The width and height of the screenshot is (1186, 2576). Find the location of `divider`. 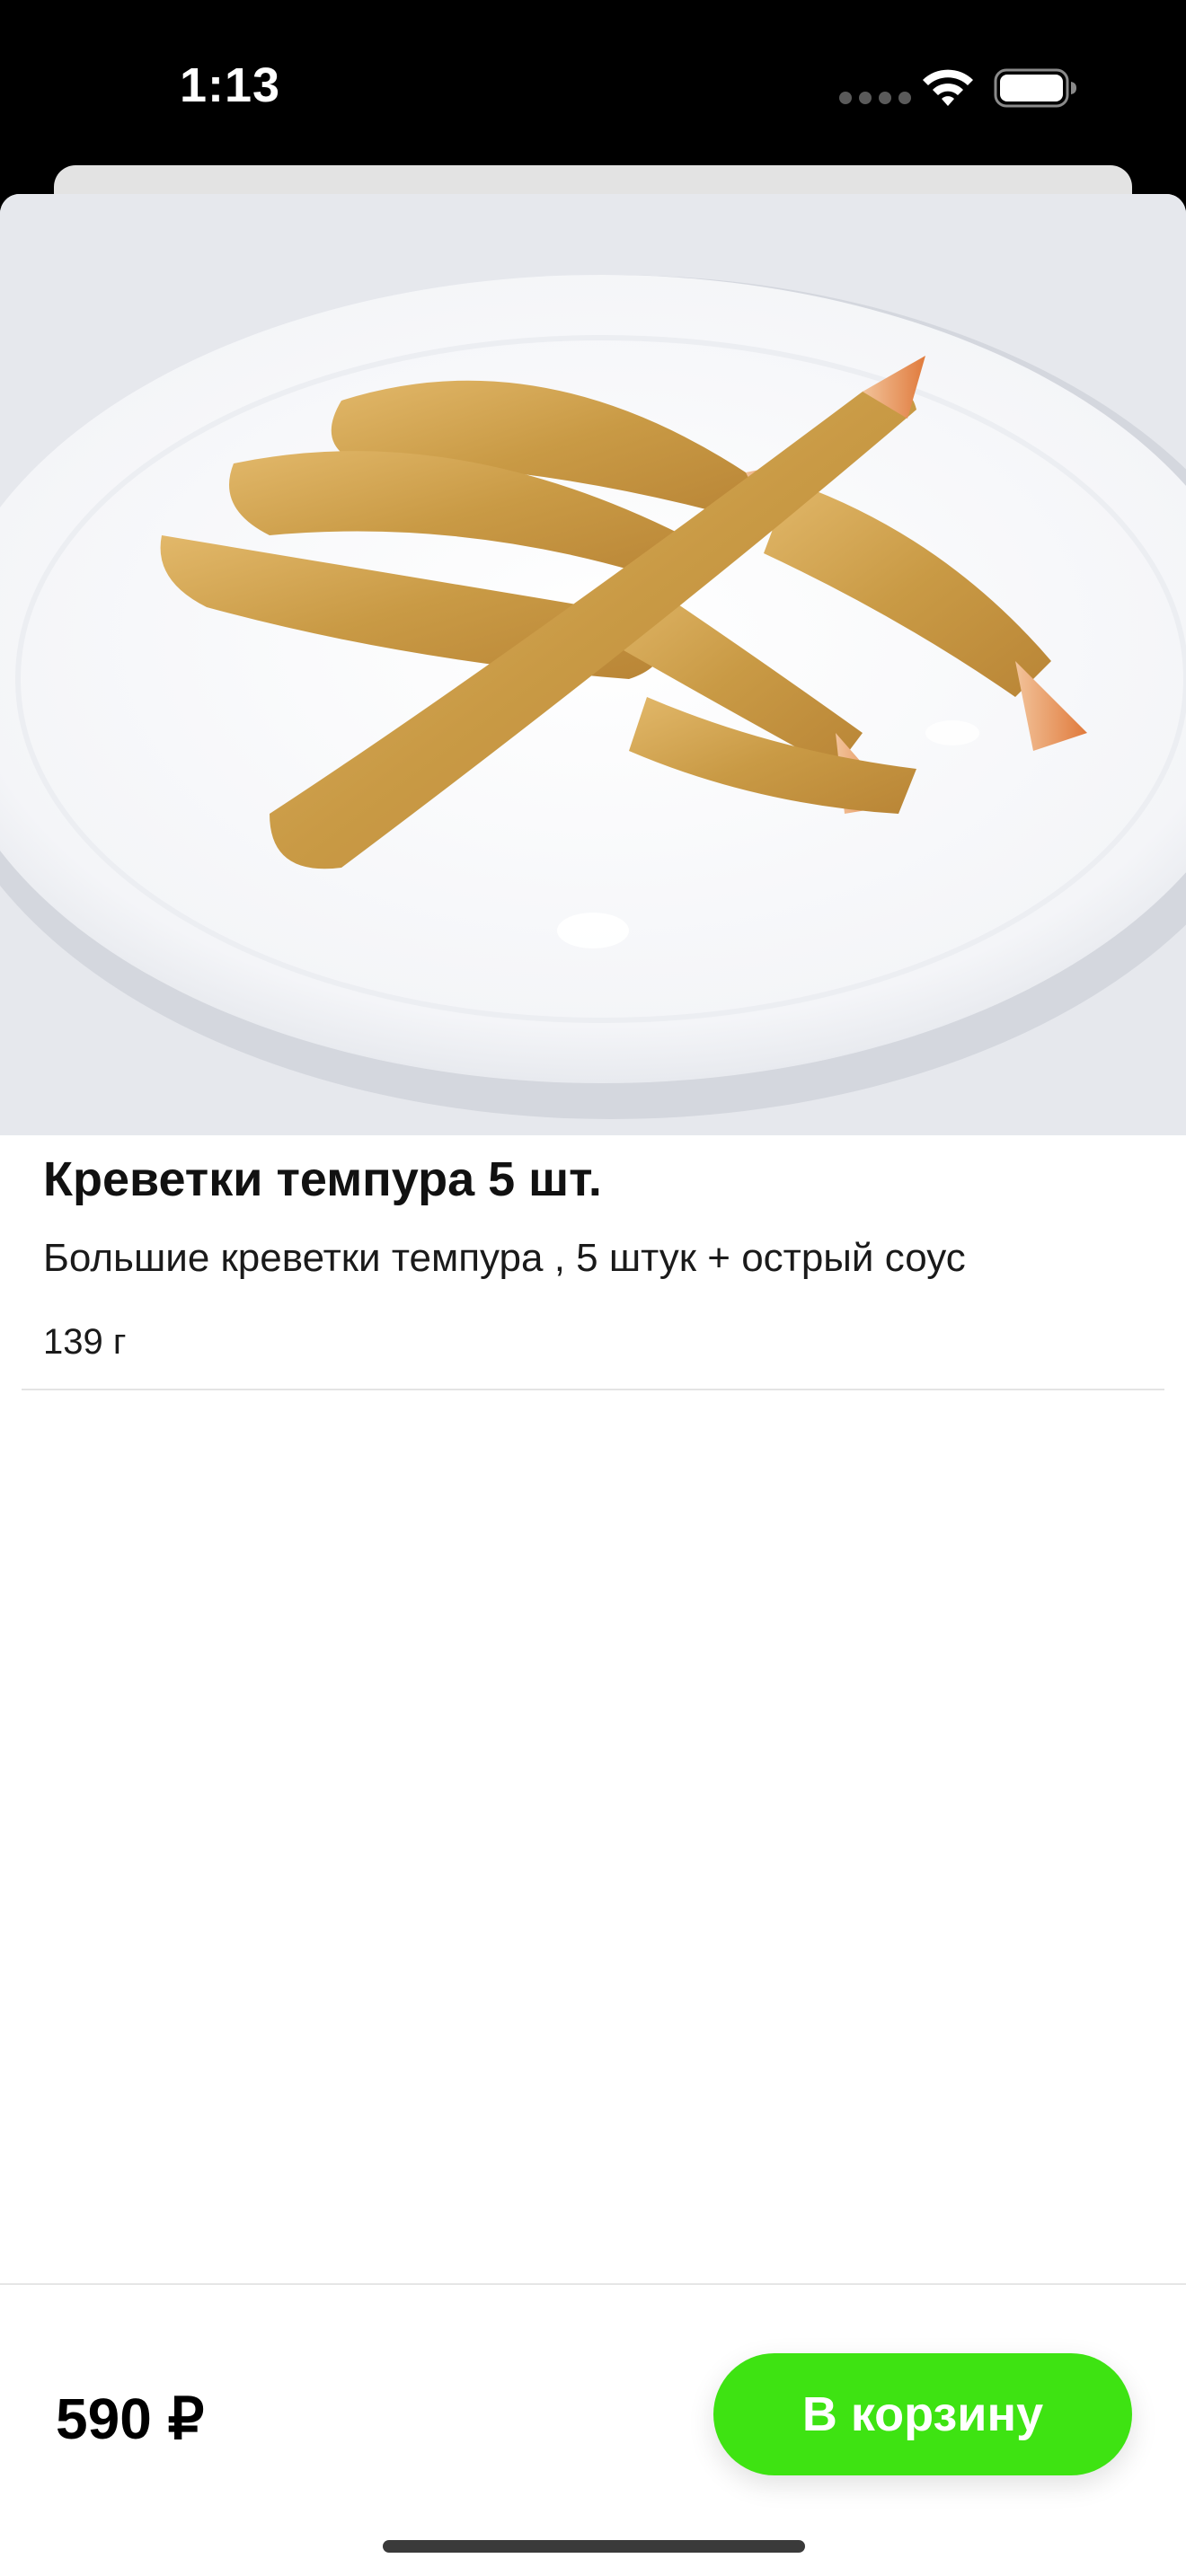

divider is located at coordinates (593, 1389).